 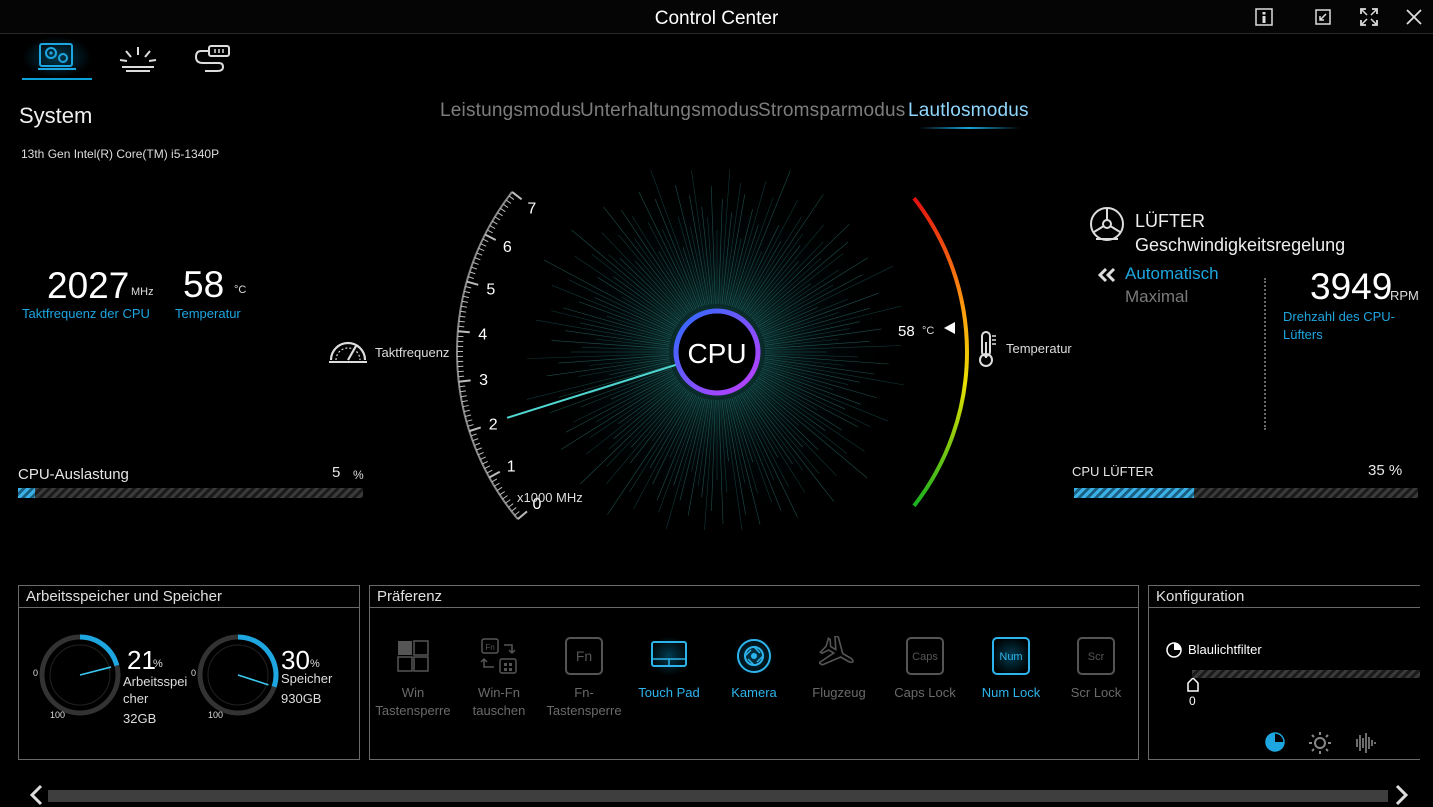 What do you see at coordinates (499, 678) in the screenshot?
I see `pref-win-fn-swap: Fn Win-Fn tauschen` at bounding box center [499, 678].